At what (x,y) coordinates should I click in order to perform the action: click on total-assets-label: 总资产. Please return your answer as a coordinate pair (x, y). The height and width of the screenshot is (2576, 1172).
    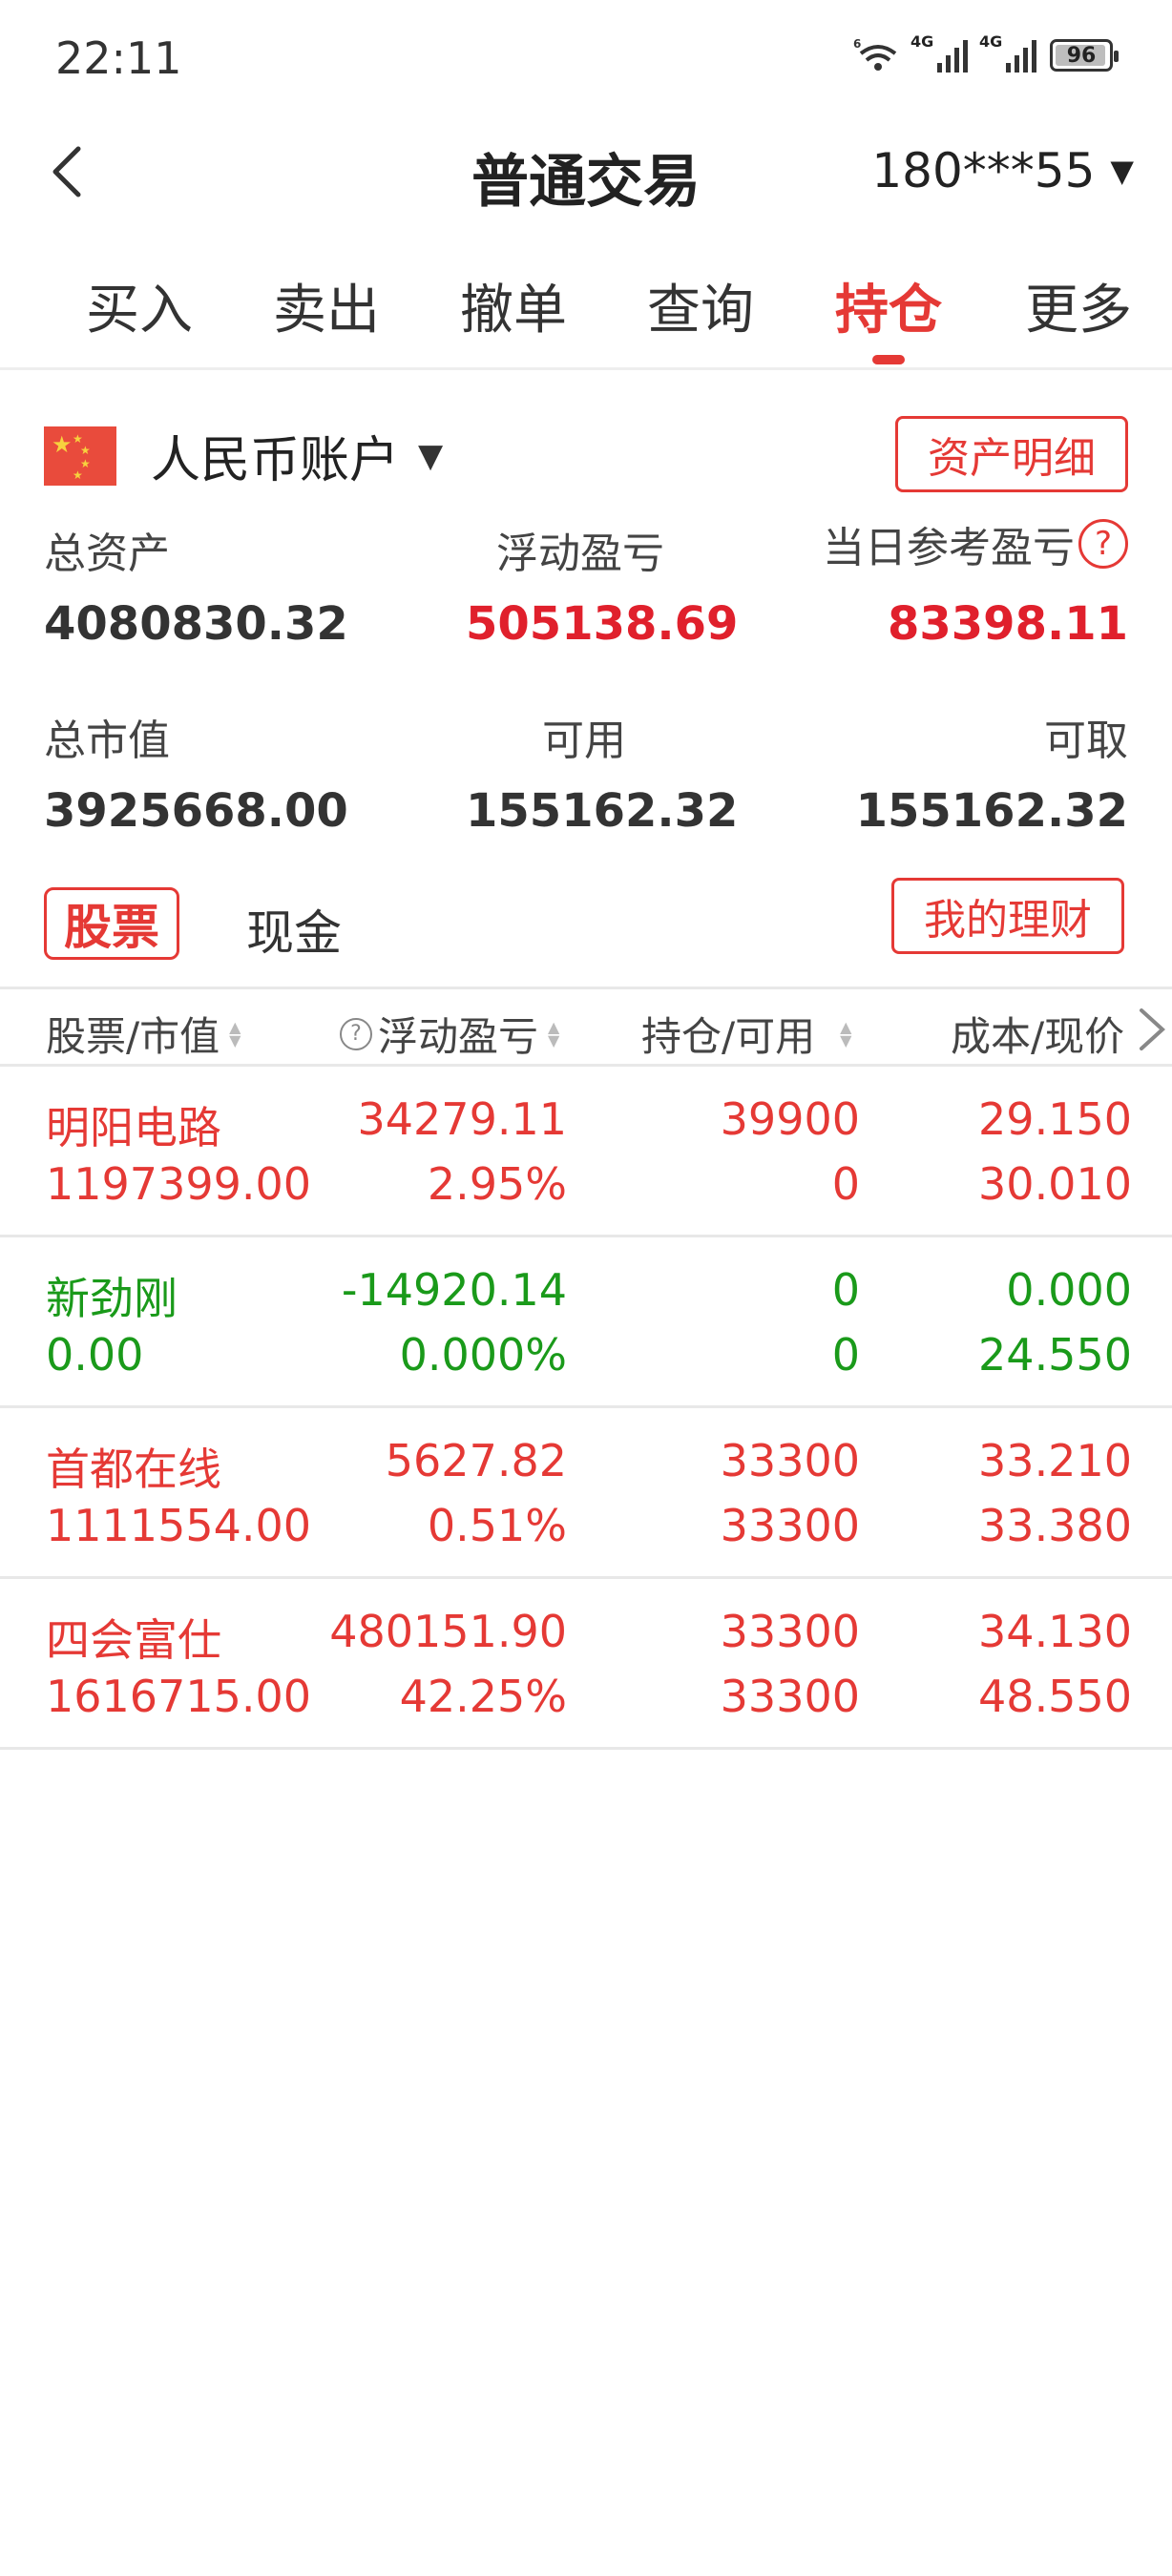
    Looking at the image, I should click on (107, 554).